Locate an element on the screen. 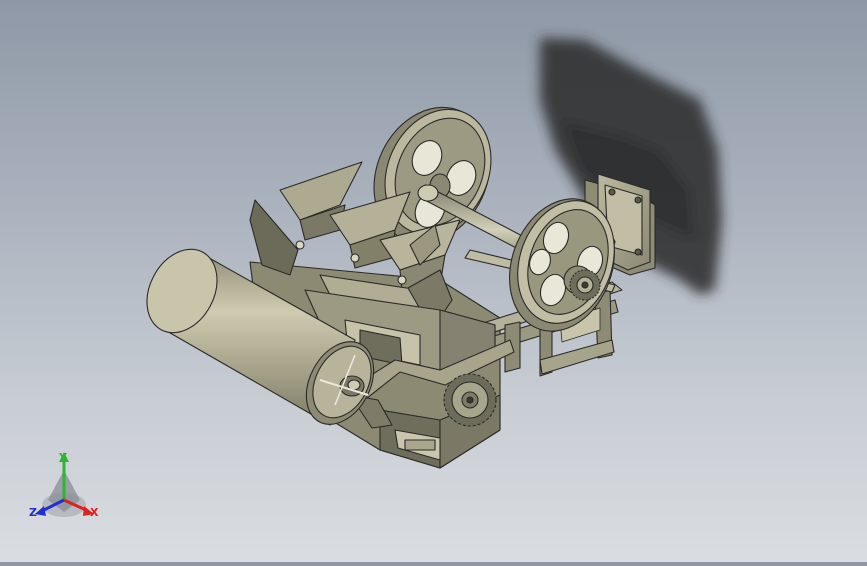 Image resolution: width=867 pixels, height=566 pixels. z-axis-label: Z is located at coordinates (33, 512).